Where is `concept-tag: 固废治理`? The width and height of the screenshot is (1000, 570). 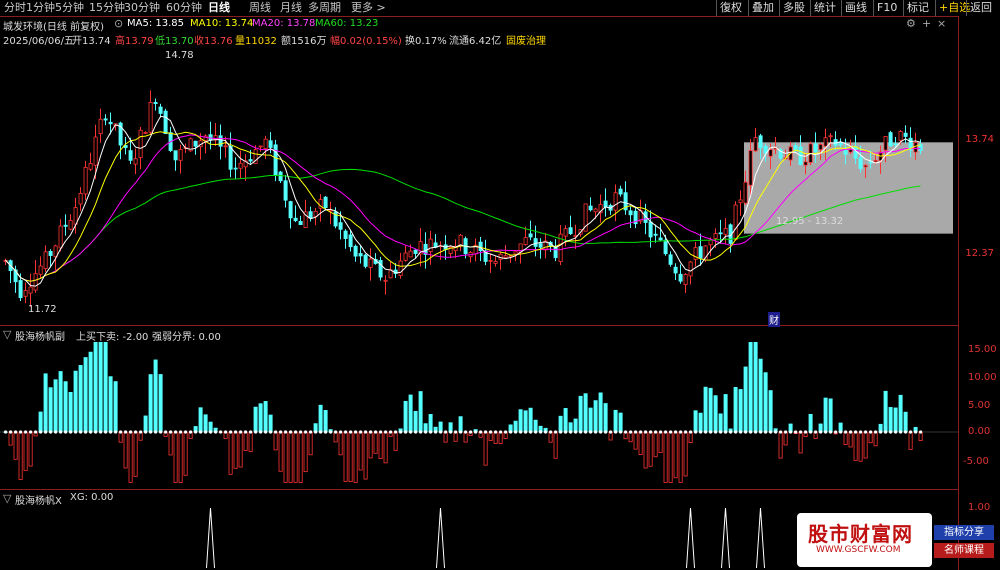 concept-tag: 固废治理 is located at coordinates (526, 39).